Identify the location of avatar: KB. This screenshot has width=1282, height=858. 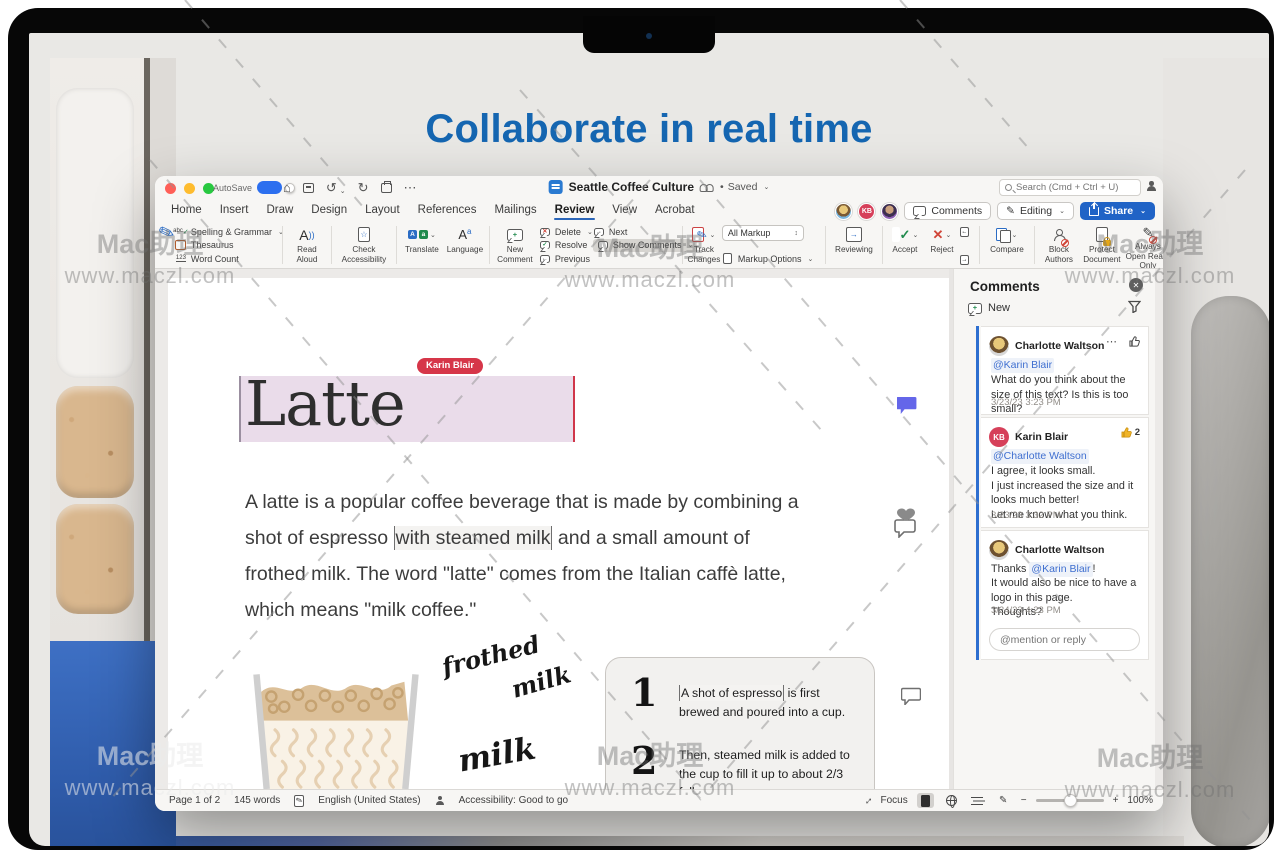
(867, 211).